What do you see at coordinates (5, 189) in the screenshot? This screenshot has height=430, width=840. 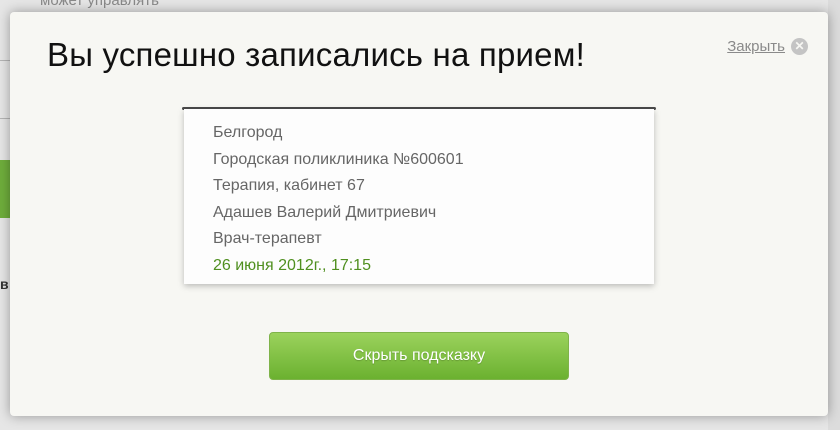 I see `background-green-block` at bounding box center [5, 189].